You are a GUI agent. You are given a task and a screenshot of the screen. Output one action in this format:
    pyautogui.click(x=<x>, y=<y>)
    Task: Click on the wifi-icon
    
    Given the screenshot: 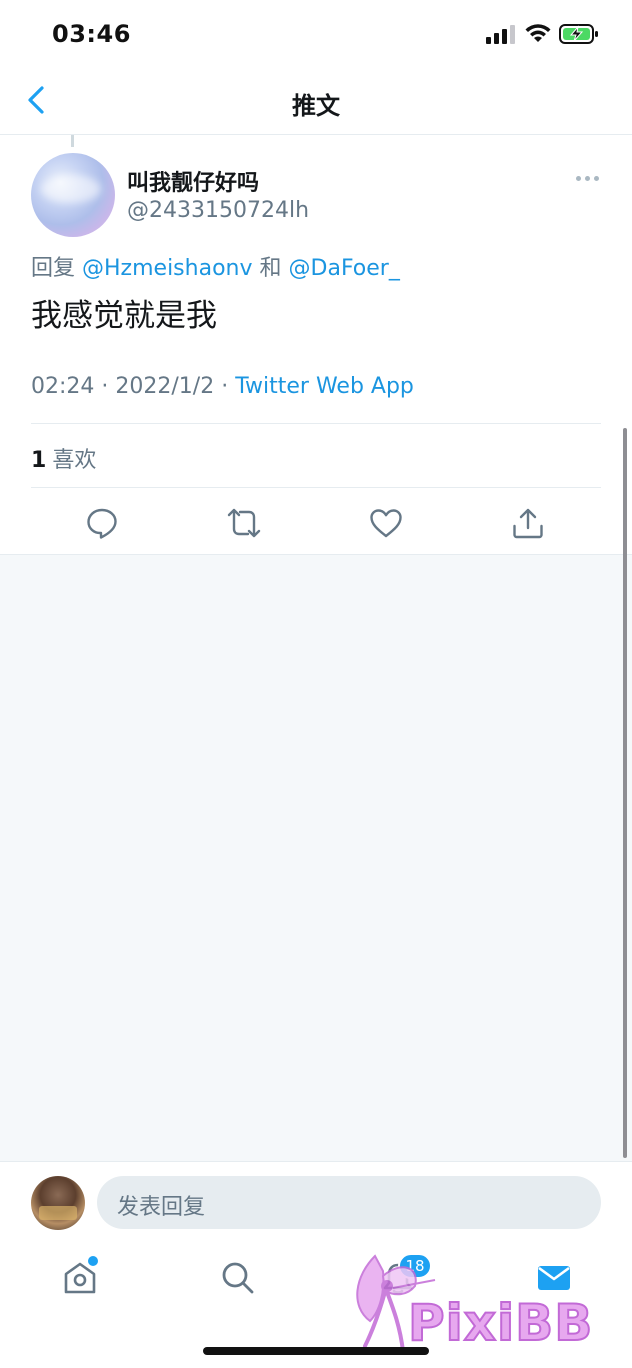 What is the action you would take?
    pyautogui.click(x=538, y=33)
    